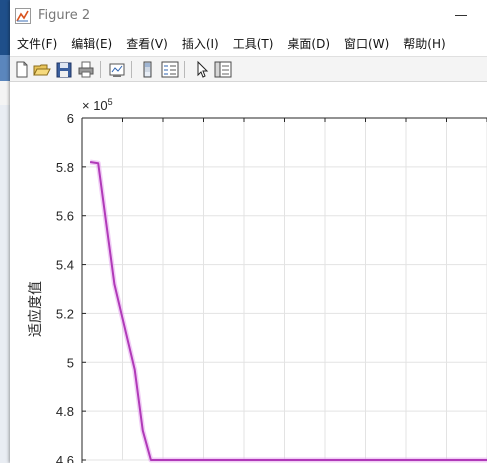 This screenshot has width=487, height=463. What do you see at coordinates (223, 69) in the screenshot?
I see `property-inspector-icon` at bounding box center [223, 69].